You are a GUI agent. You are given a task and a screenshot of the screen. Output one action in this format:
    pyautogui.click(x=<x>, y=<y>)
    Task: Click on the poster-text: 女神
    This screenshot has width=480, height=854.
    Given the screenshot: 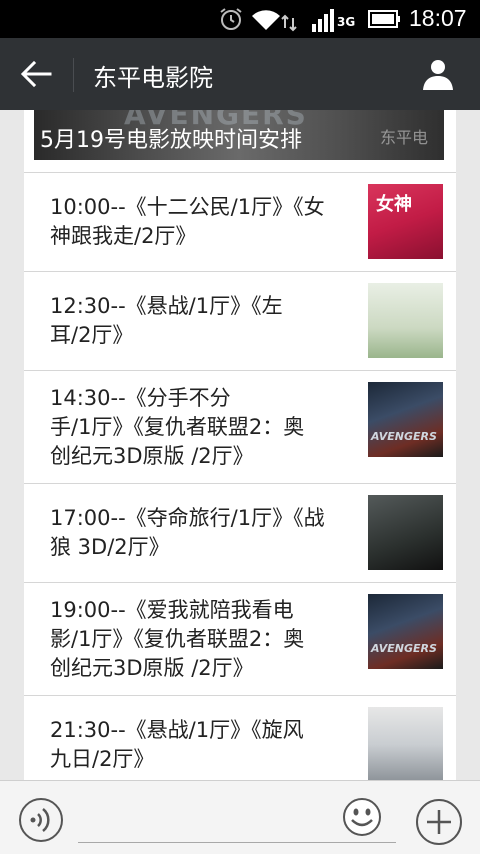 What is the action you would take?
    pyautogui.click(x=394, y=204)
    